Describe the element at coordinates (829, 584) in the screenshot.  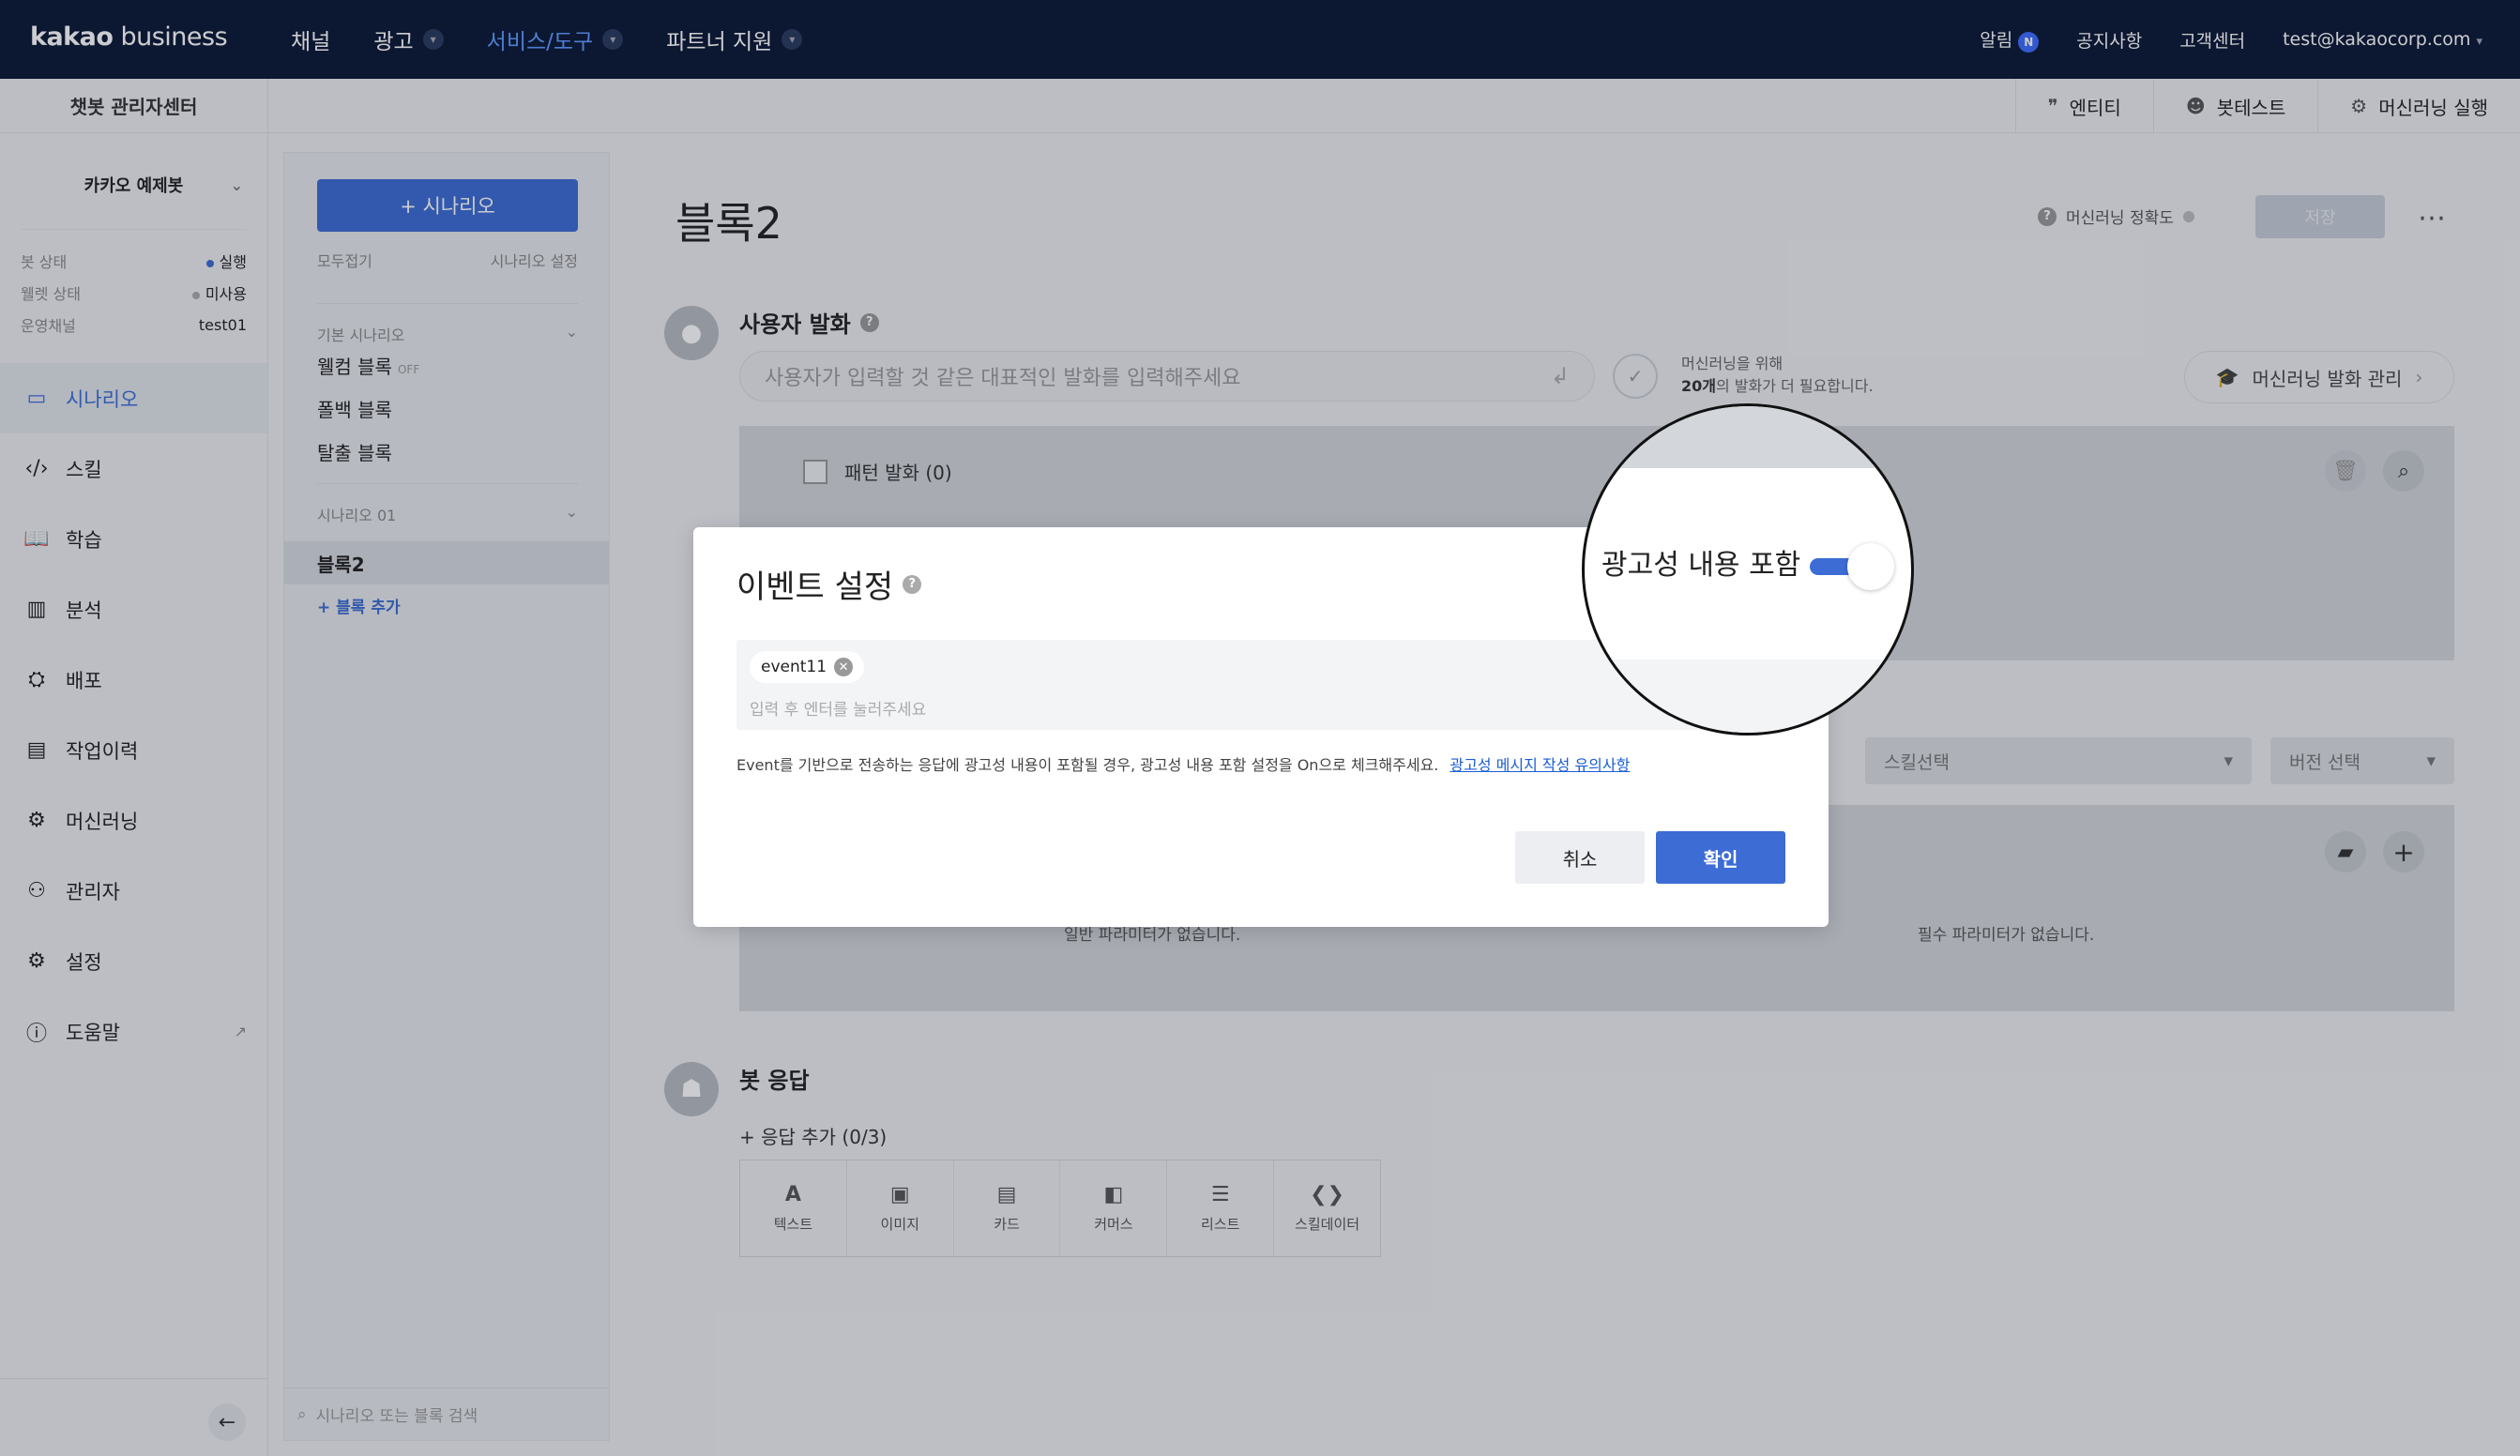
I see `modal-title: 이벤트 설정?` at that location.